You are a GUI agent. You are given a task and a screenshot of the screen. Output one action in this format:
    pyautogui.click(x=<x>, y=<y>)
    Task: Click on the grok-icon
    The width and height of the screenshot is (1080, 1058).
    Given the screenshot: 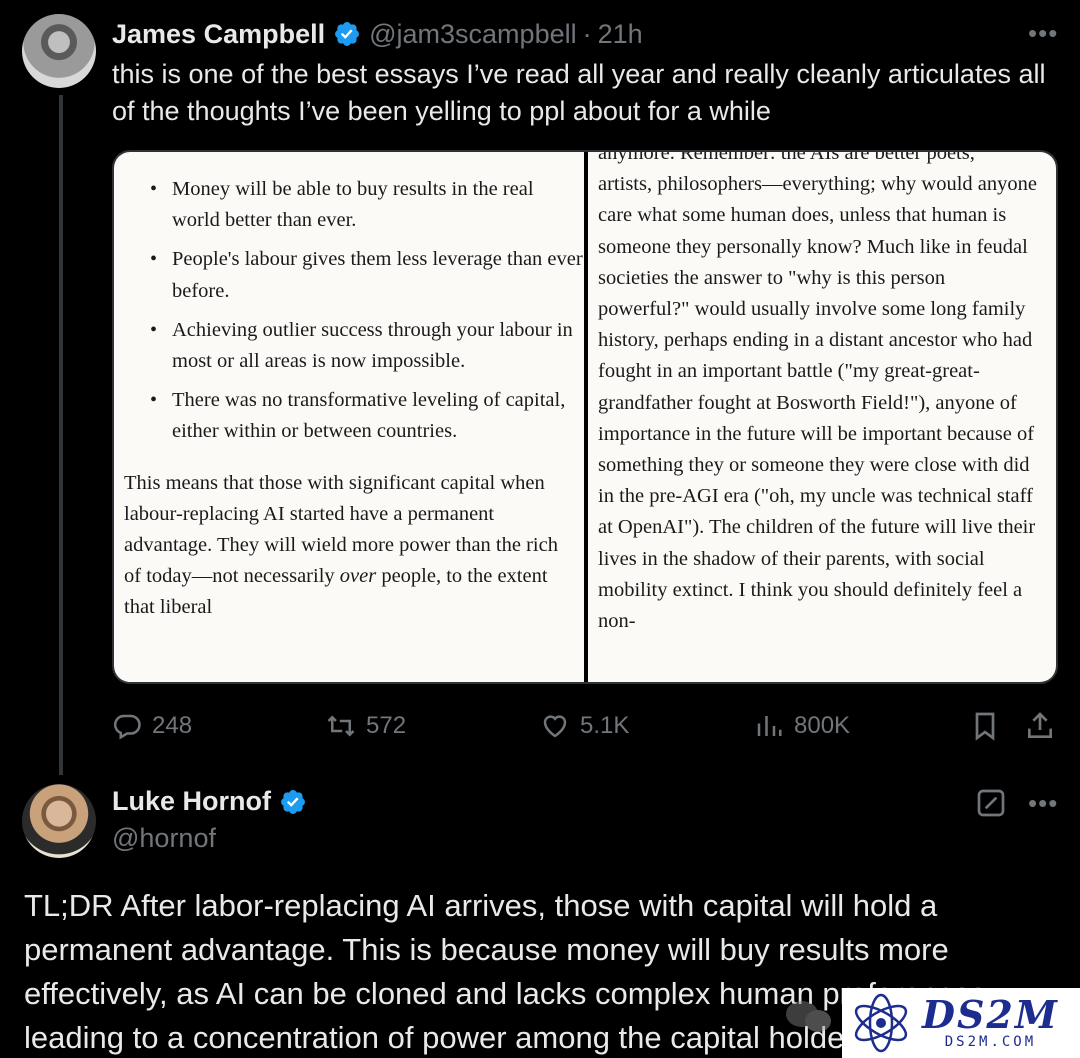 What is the action you would take?
    pyautogui.click(x=991, y=803)
    